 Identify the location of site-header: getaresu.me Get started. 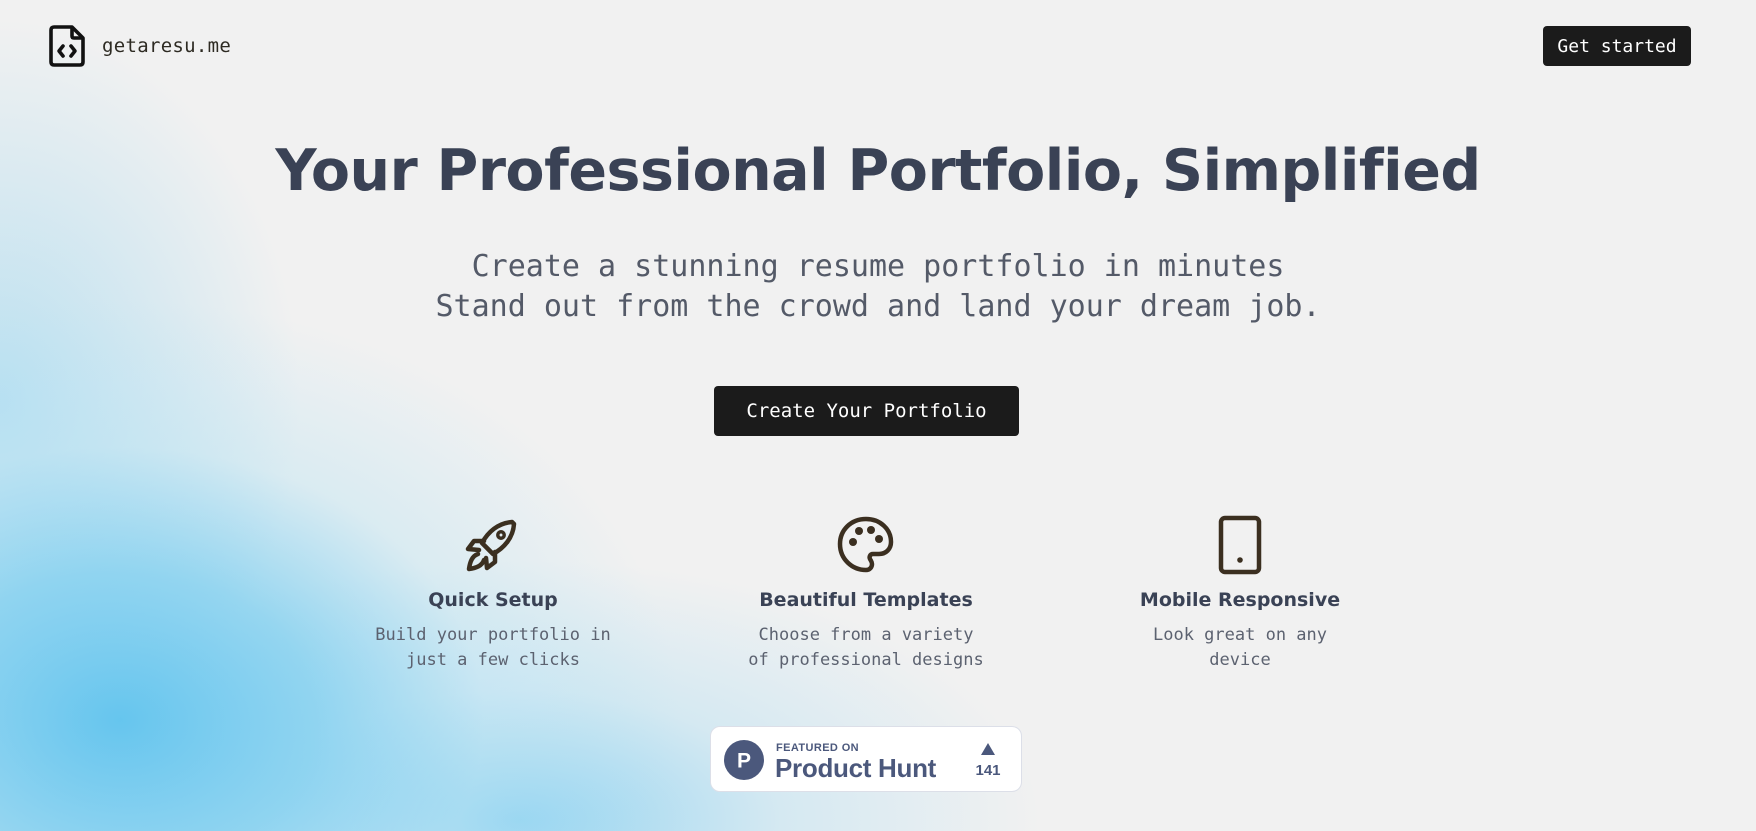
(878, 46).